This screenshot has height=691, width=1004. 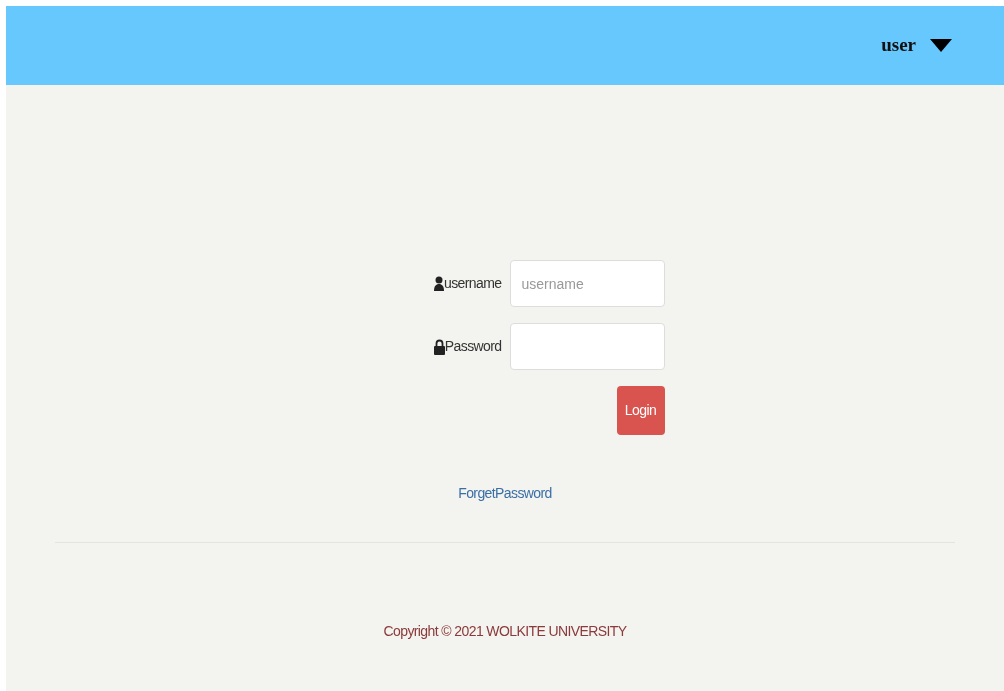 I want to click on password-field, so click(x=587, y=346).